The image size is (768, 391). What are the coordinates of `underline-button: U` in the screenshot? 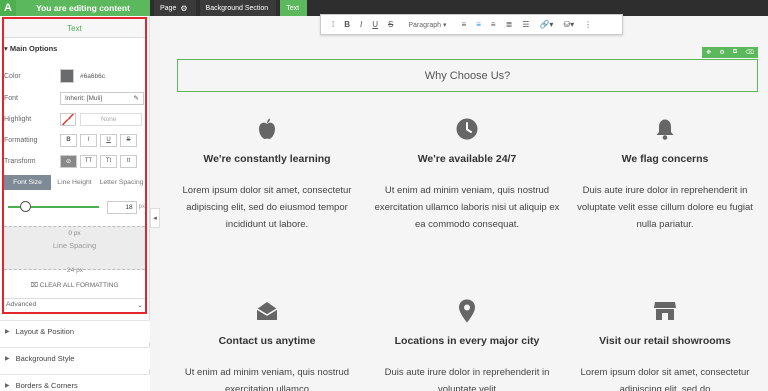 It's located at (108, 140).